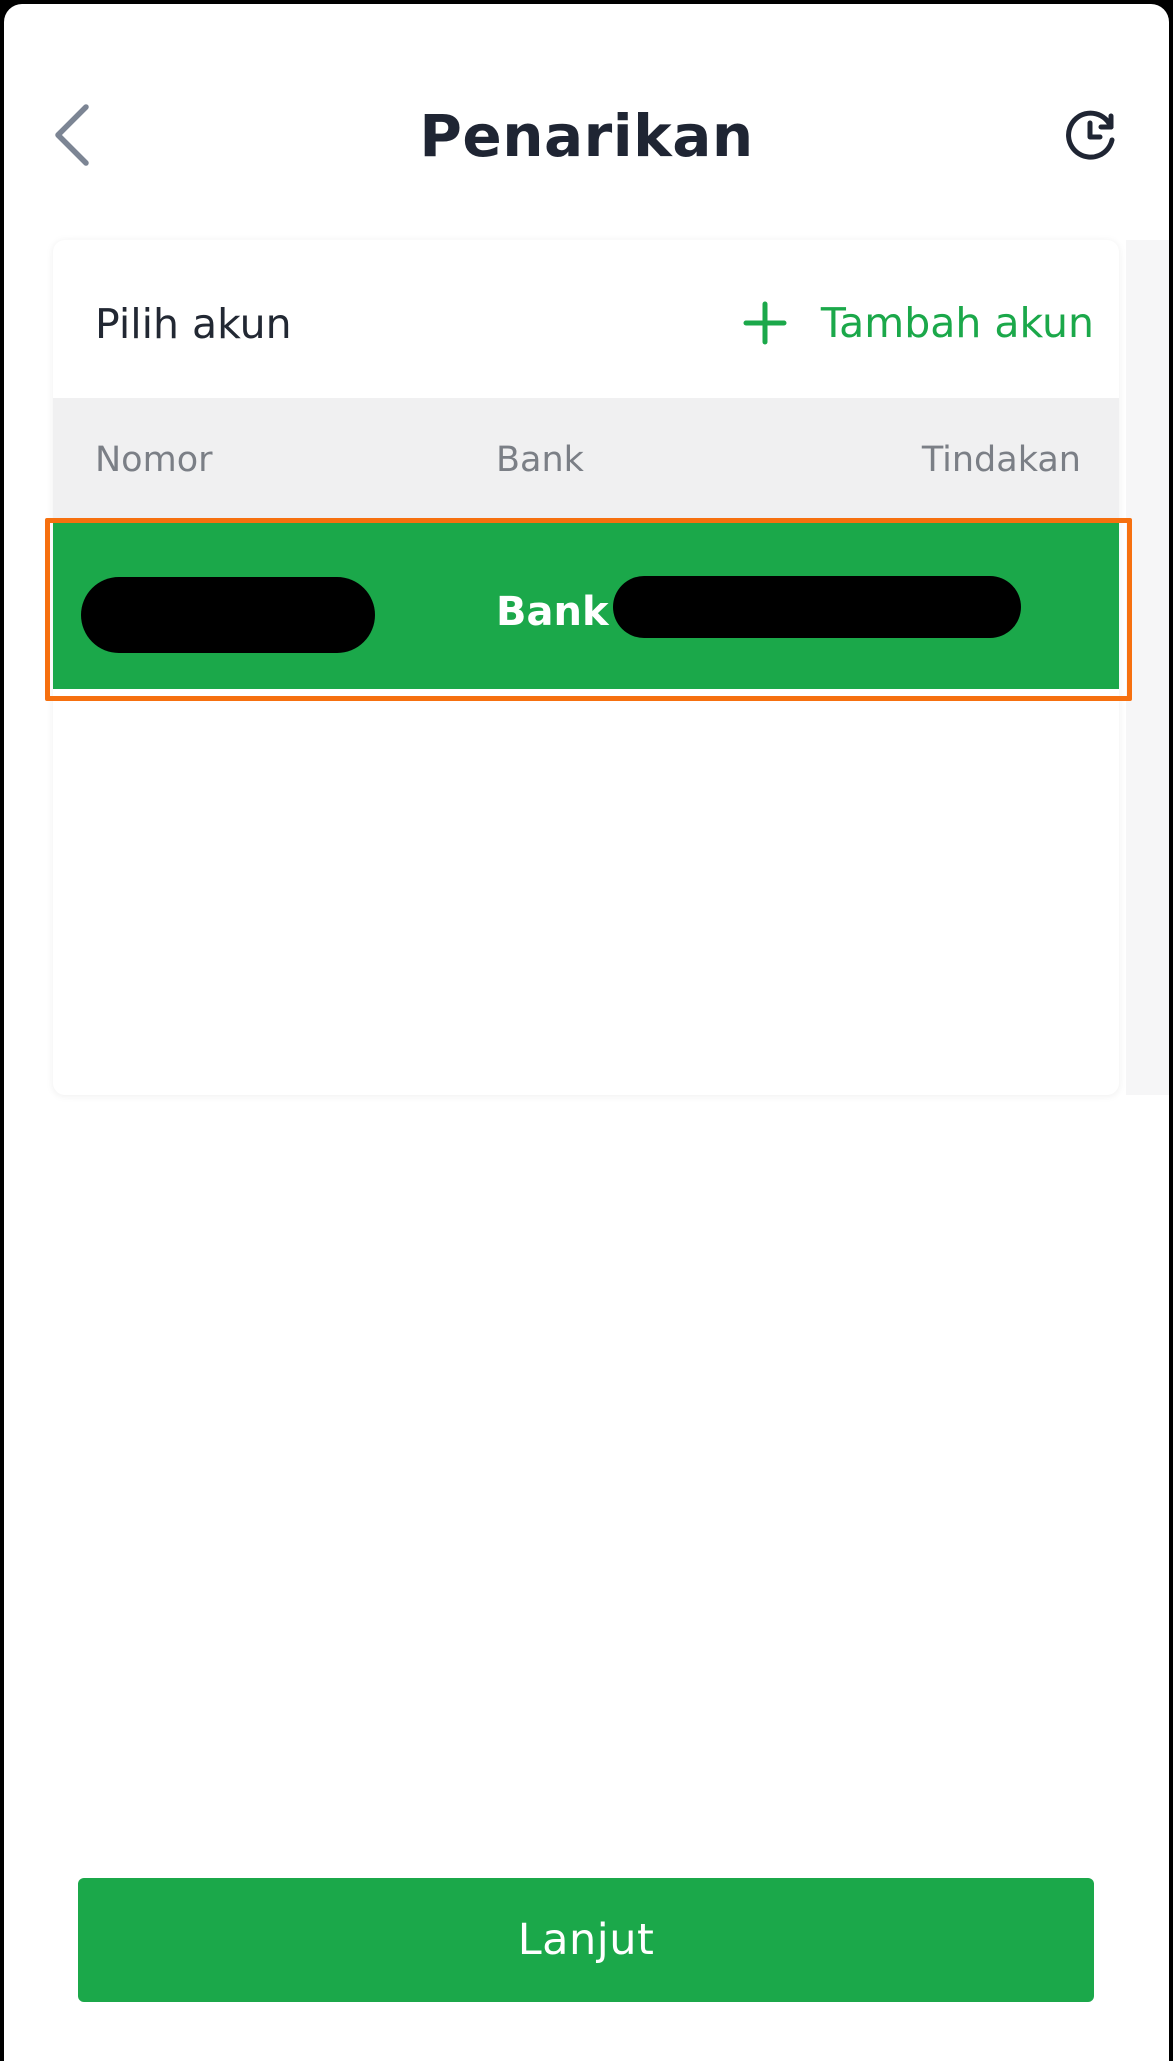  I want to click on account-card-header: Pilih akun Tambah akun, so click(586, 319).